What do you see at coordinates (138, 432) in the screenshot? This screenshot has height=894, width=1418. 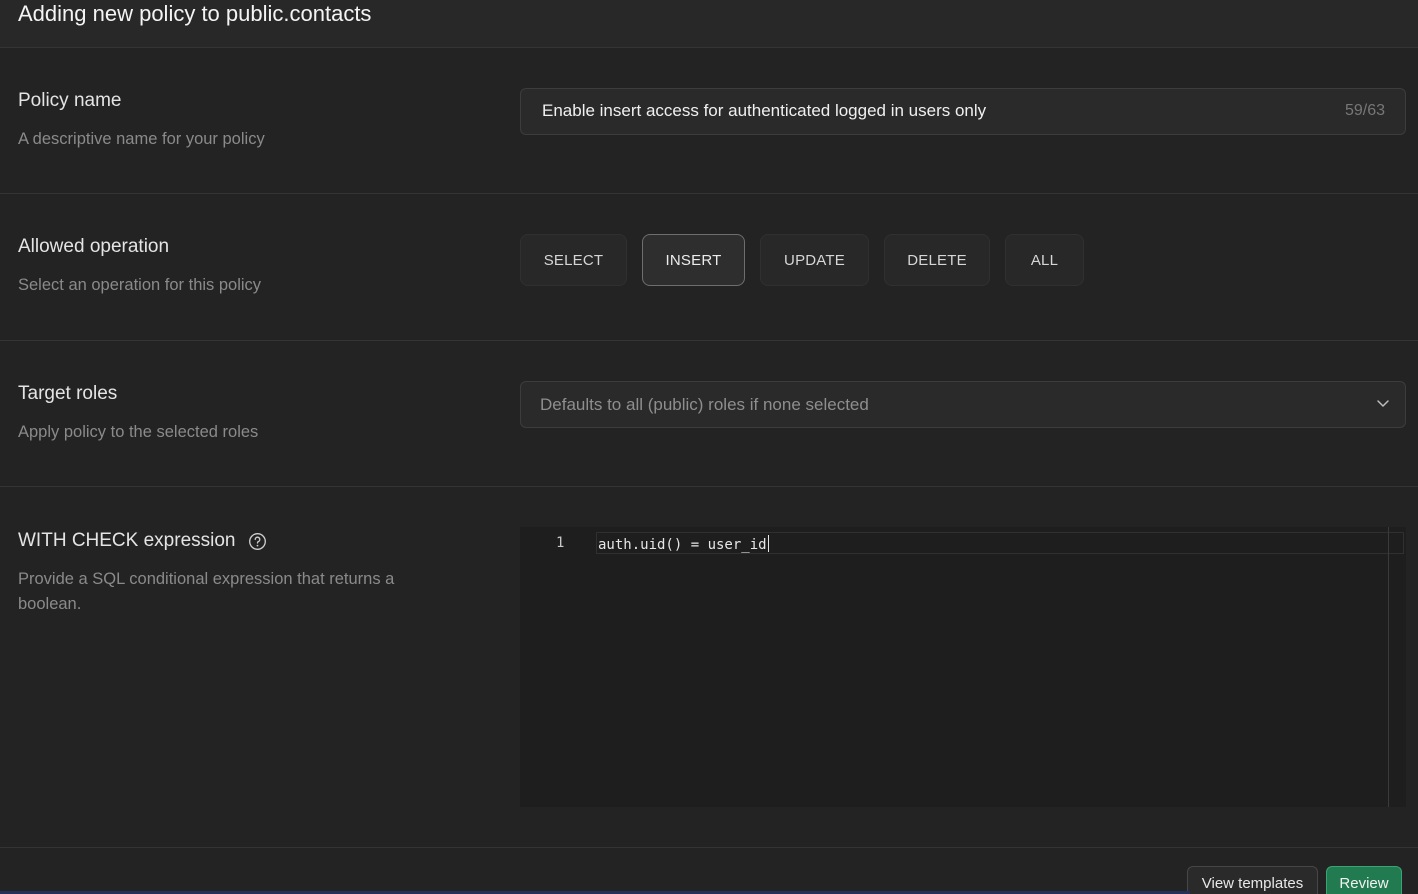 I see `target-roles-description: Apply policy to the selected roles` at bounding box center [138, 432].